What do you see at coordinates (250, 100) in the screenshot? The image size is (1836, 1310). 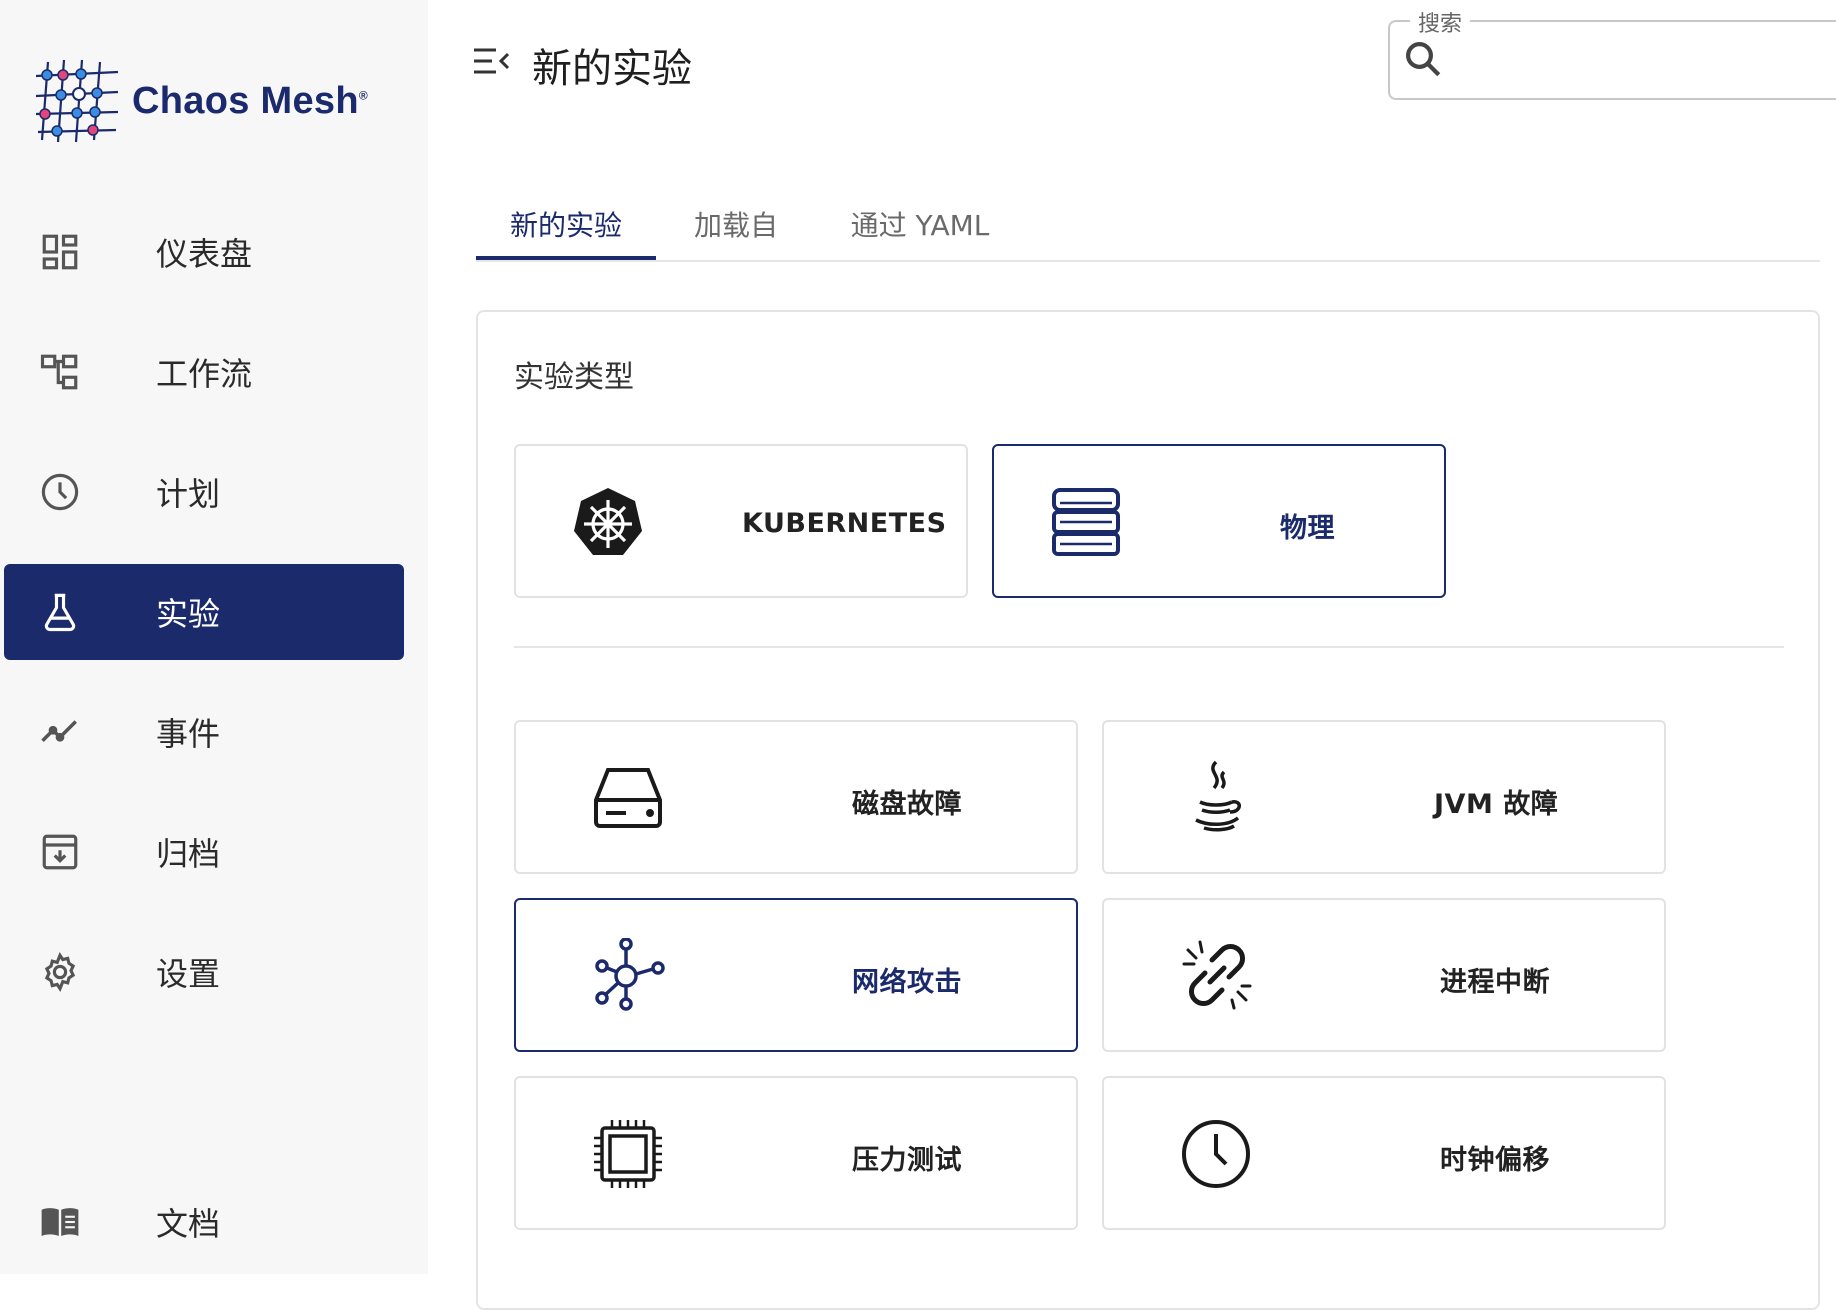 I see `app-name: Chaos Mesh®` at bounding box center [250, 100].